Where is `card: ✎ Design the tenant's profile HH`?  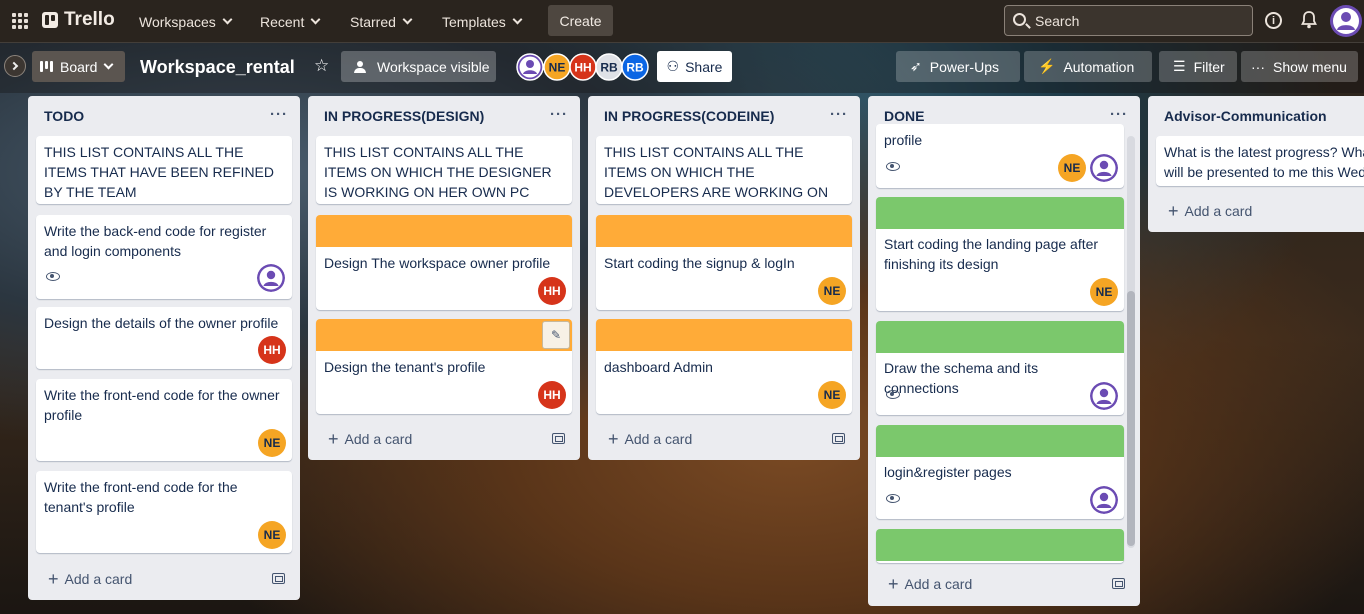 card: ✎ Design the tenant's profile HH is located at coordinates (444, 366).